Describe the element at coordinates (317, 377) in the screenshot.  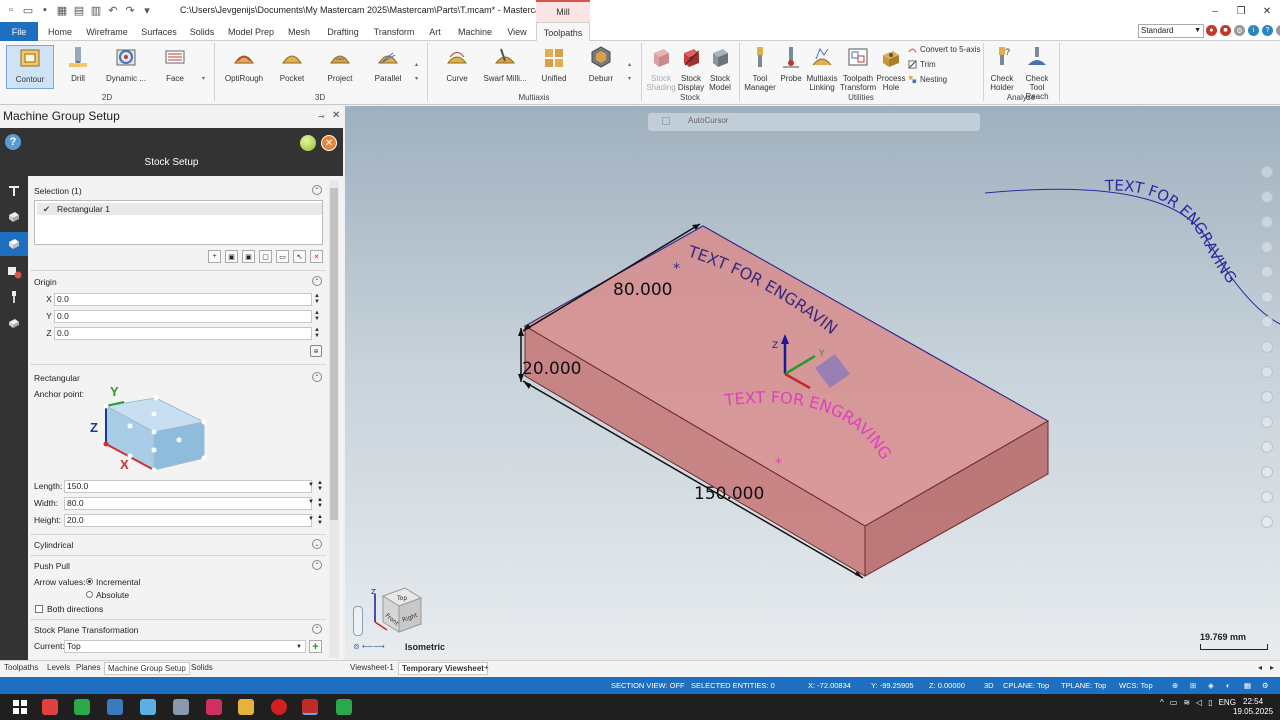
I see `collapse-rectangular-icon: ⌃` at that location.